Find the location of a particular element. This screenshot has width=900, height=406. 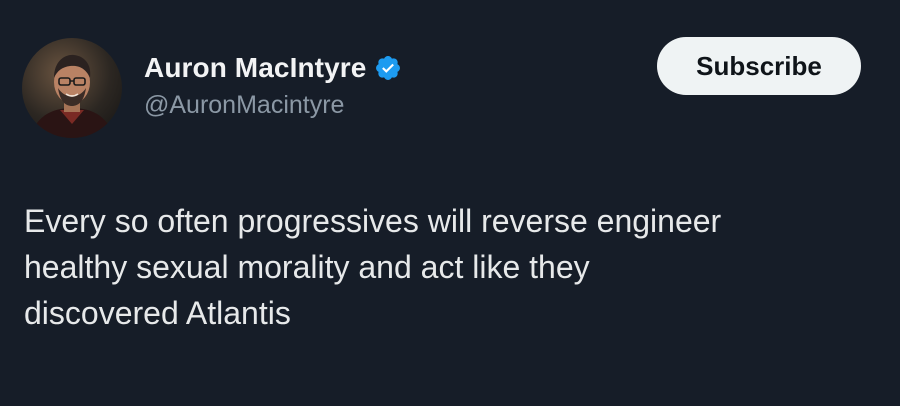

author-name-row: Auron MacIntyre is located at coordinates (273, 68).